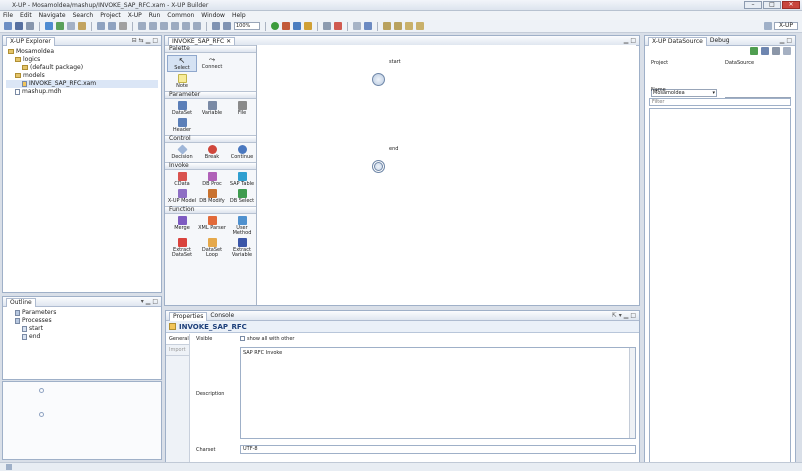 This screenshot has height=471, width=802. What do you see at coordinates (175, 26) in the screenshot?
I see `align-top-icon` at bounding box center [175, 26].